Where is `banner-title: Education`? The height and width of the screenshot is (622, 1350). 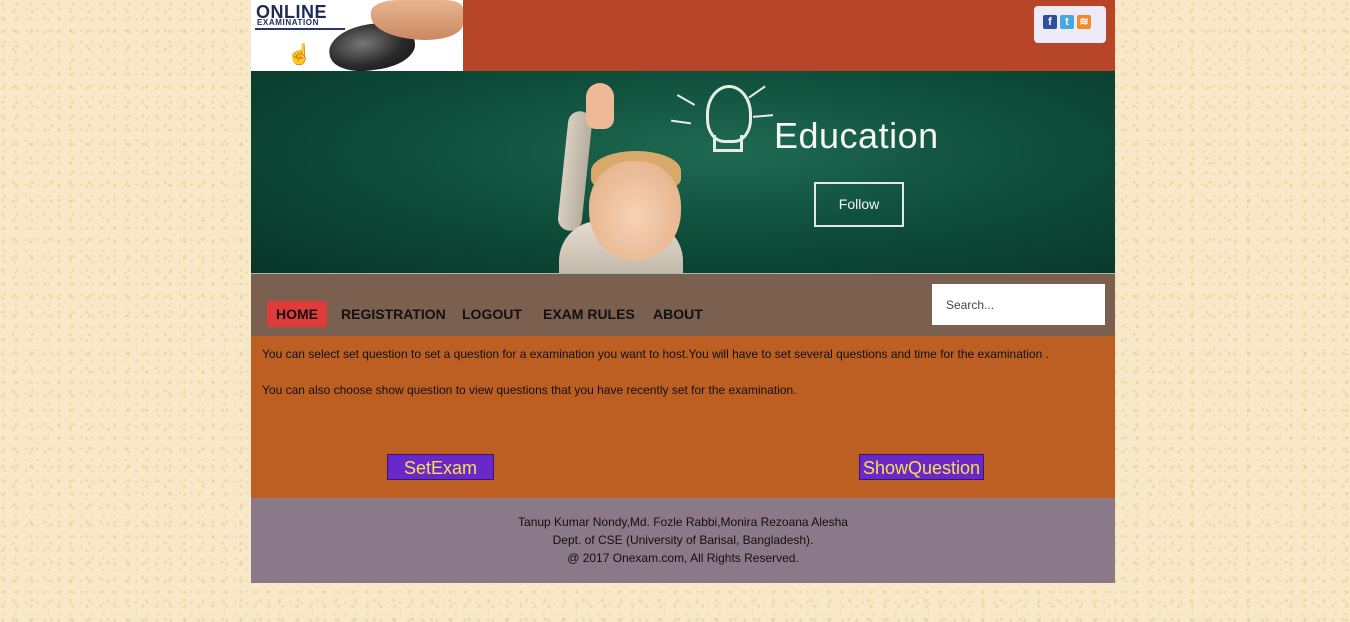
banner-title: Education is located at coordinates (856, 135).